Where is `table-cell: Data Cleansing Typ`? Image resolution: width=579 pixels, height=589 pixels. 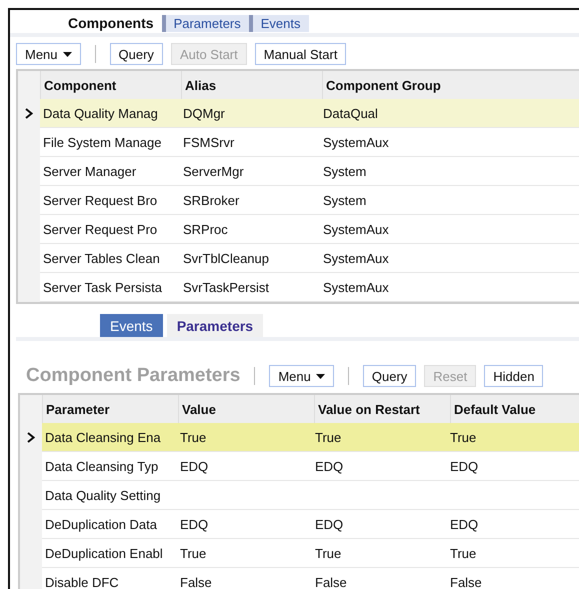
table-cell: Data Cleansing Typ is located at coordinates (101, 466).